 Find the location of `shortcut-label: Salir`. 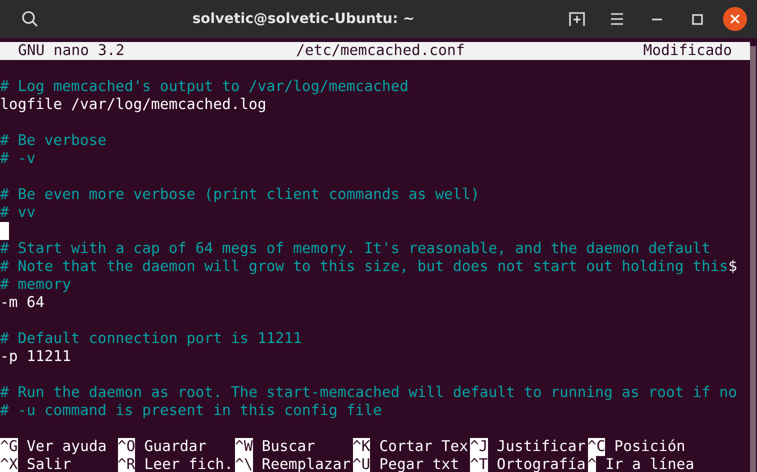

shortcut-label: Salir is located at coordinates (49, 464).